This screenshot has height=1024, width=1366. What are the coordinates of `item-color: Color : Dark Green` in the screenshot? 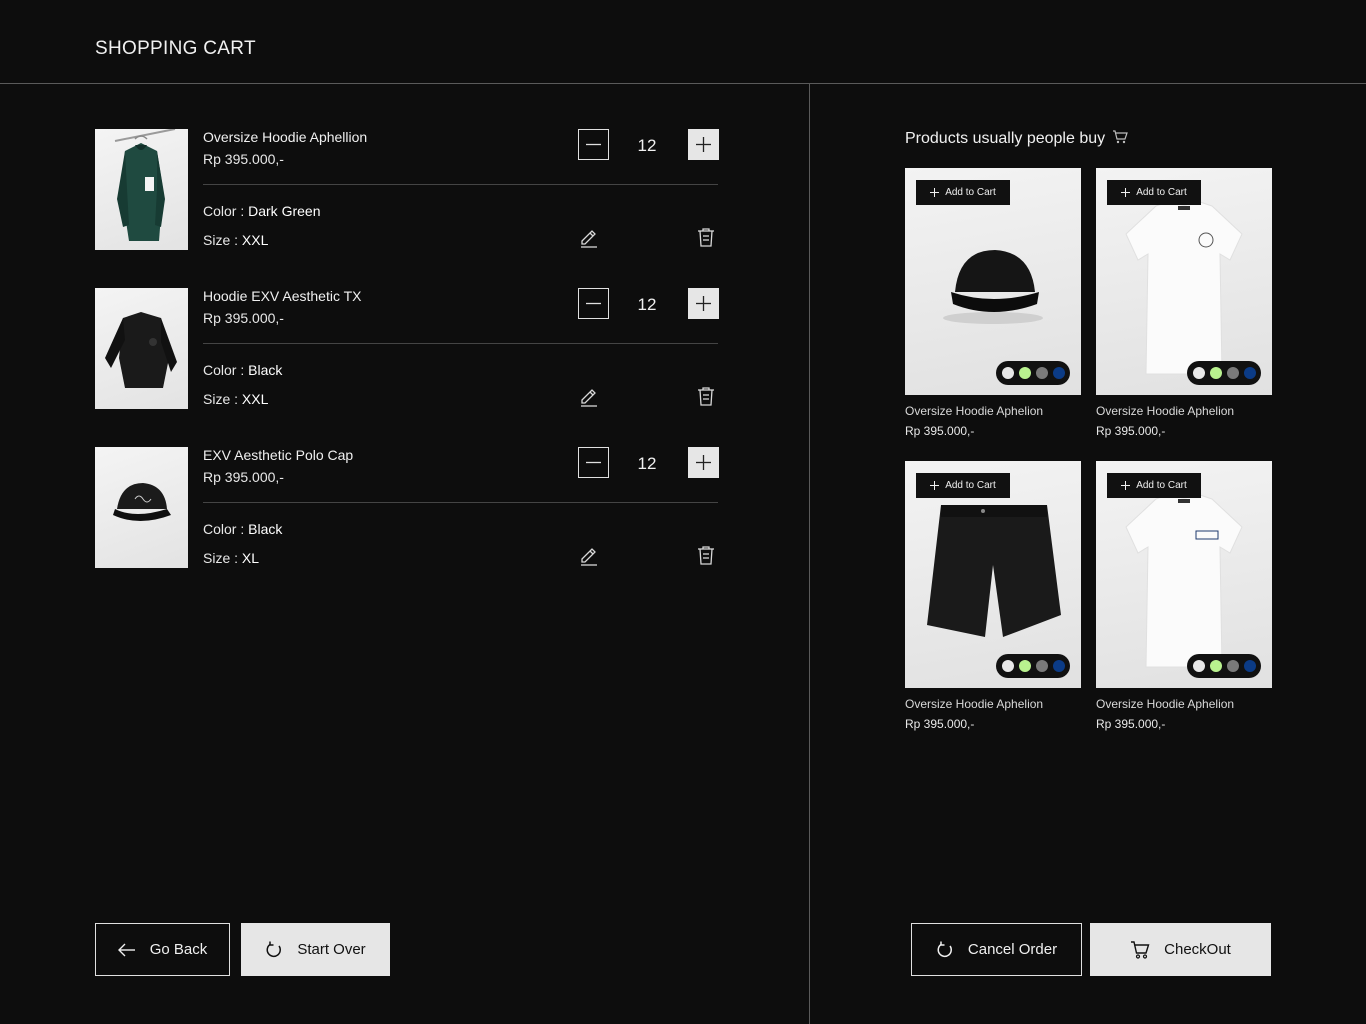 It's located at (261, 211).